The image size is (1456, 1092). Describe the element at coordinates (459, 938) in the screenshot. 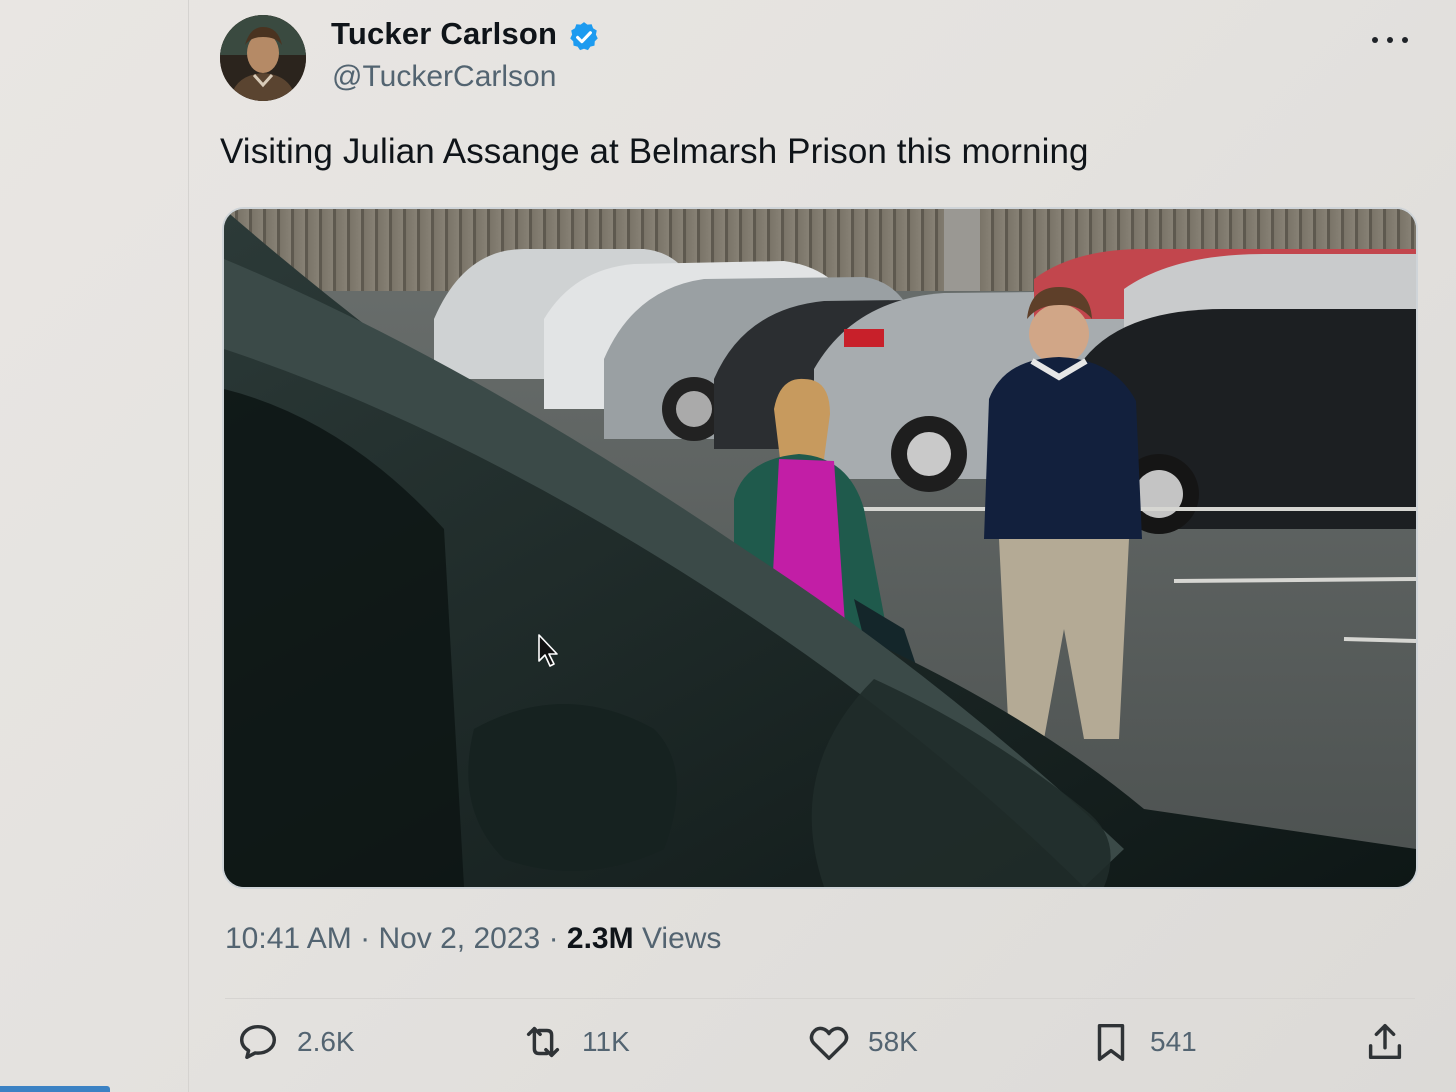

I see `tweet-date: Nov 2, 2023` at that location.